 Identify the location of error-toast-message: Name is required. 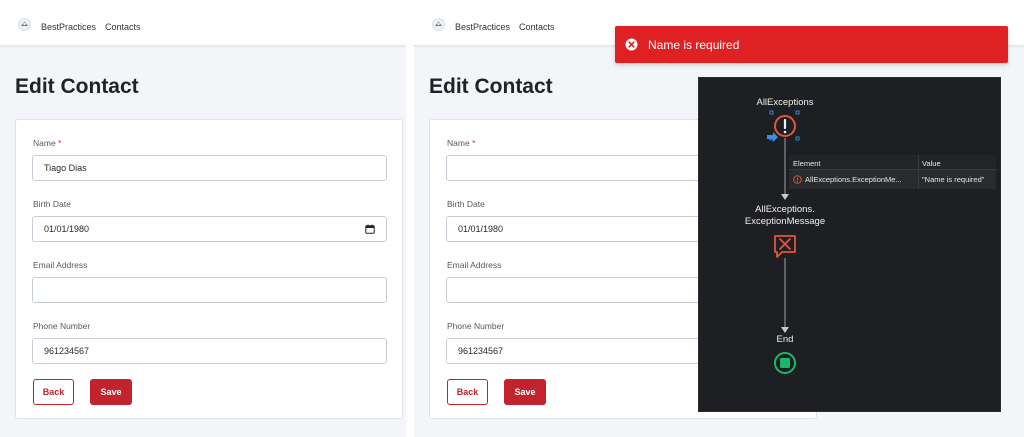
(694, 45).